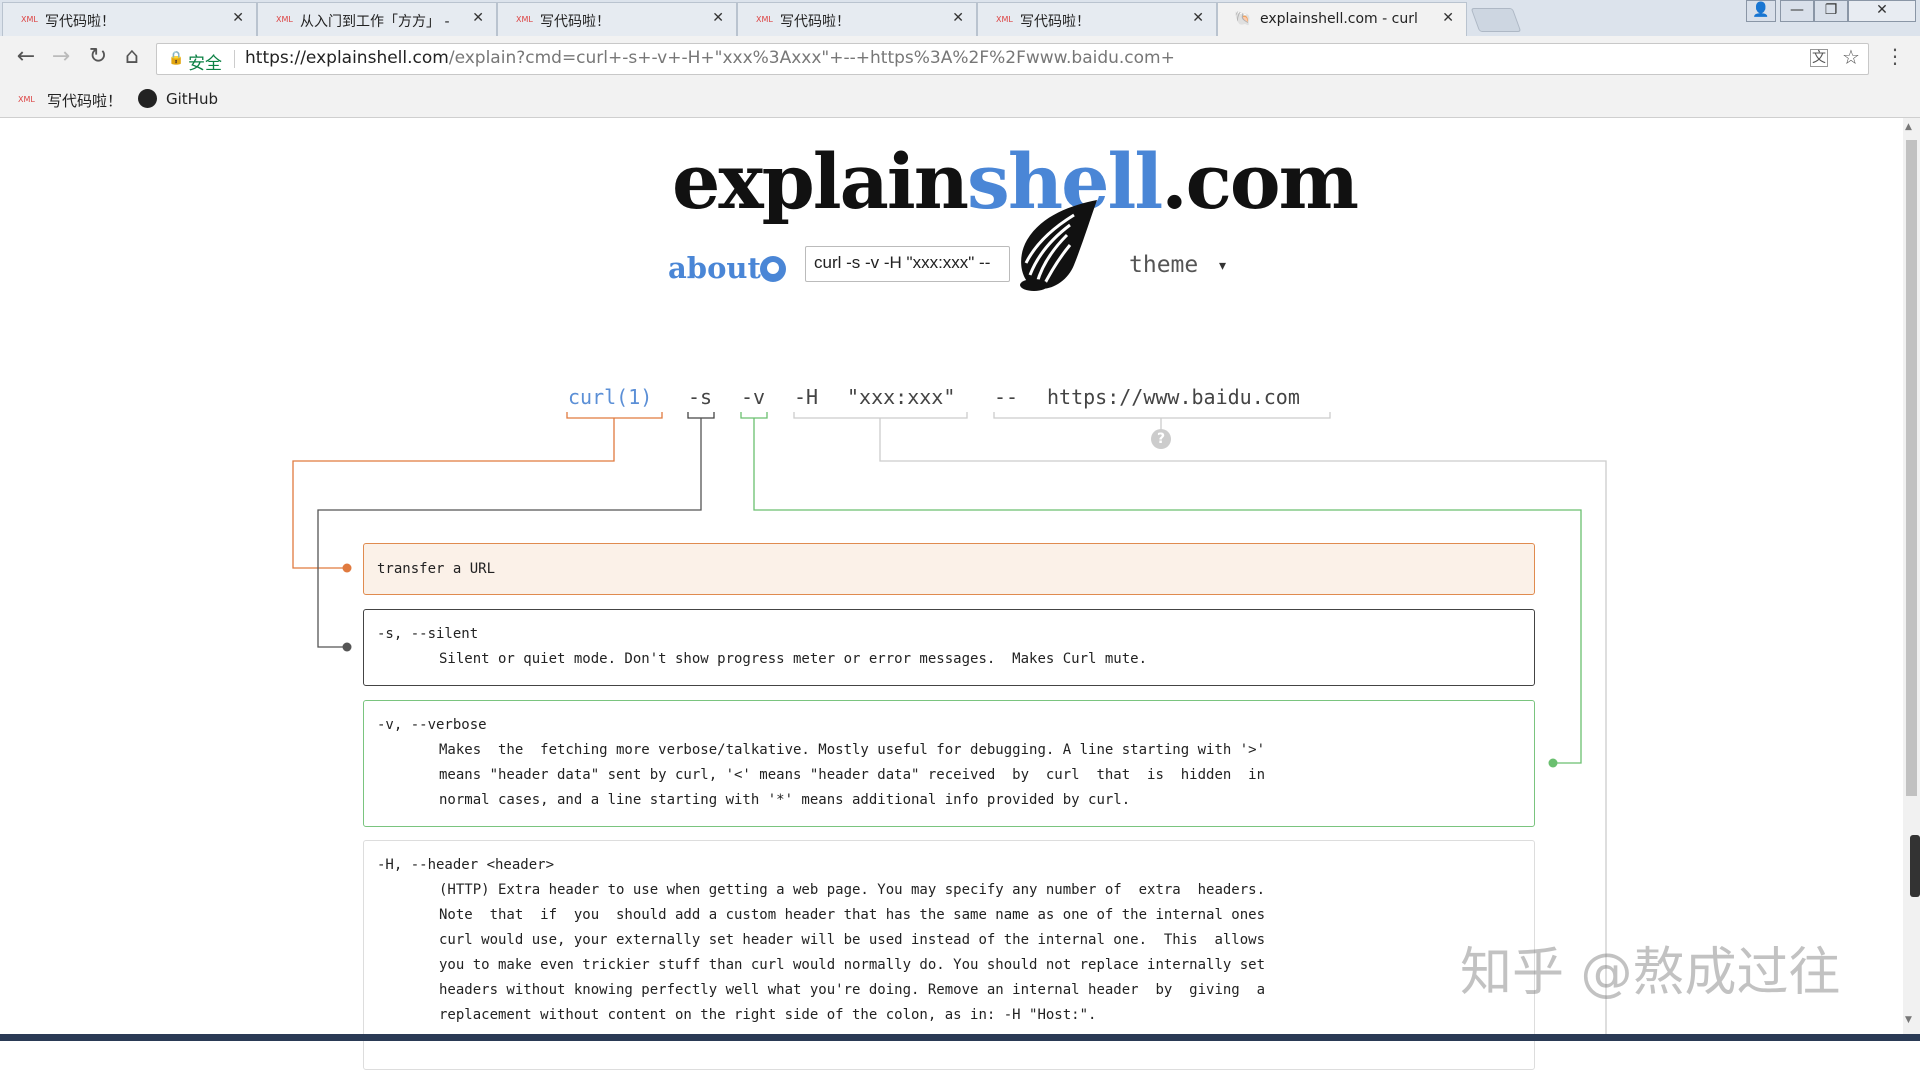 Image resolution: width=1920 pixels, height=1070 pixels. What do you see at coordinates (428, 634) in the screenshot?
I see `option-name: -s, --silent` at bounding box center [428, 634].